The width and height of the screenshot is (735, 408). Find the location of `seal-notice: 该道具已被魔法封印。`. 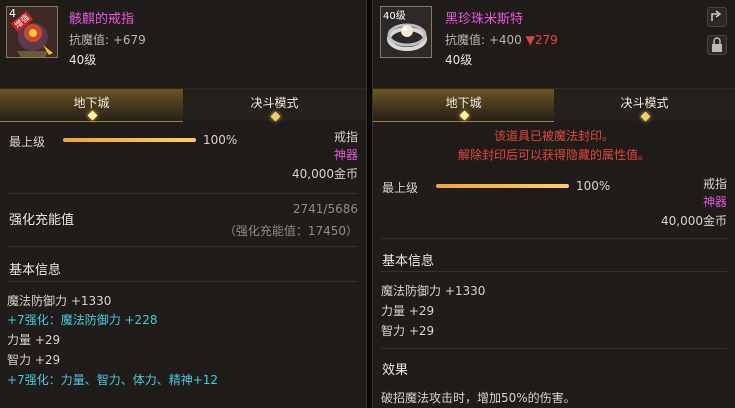

seal-notice: 该道具已被魔法封印。 is located at coordinates (553, 136).